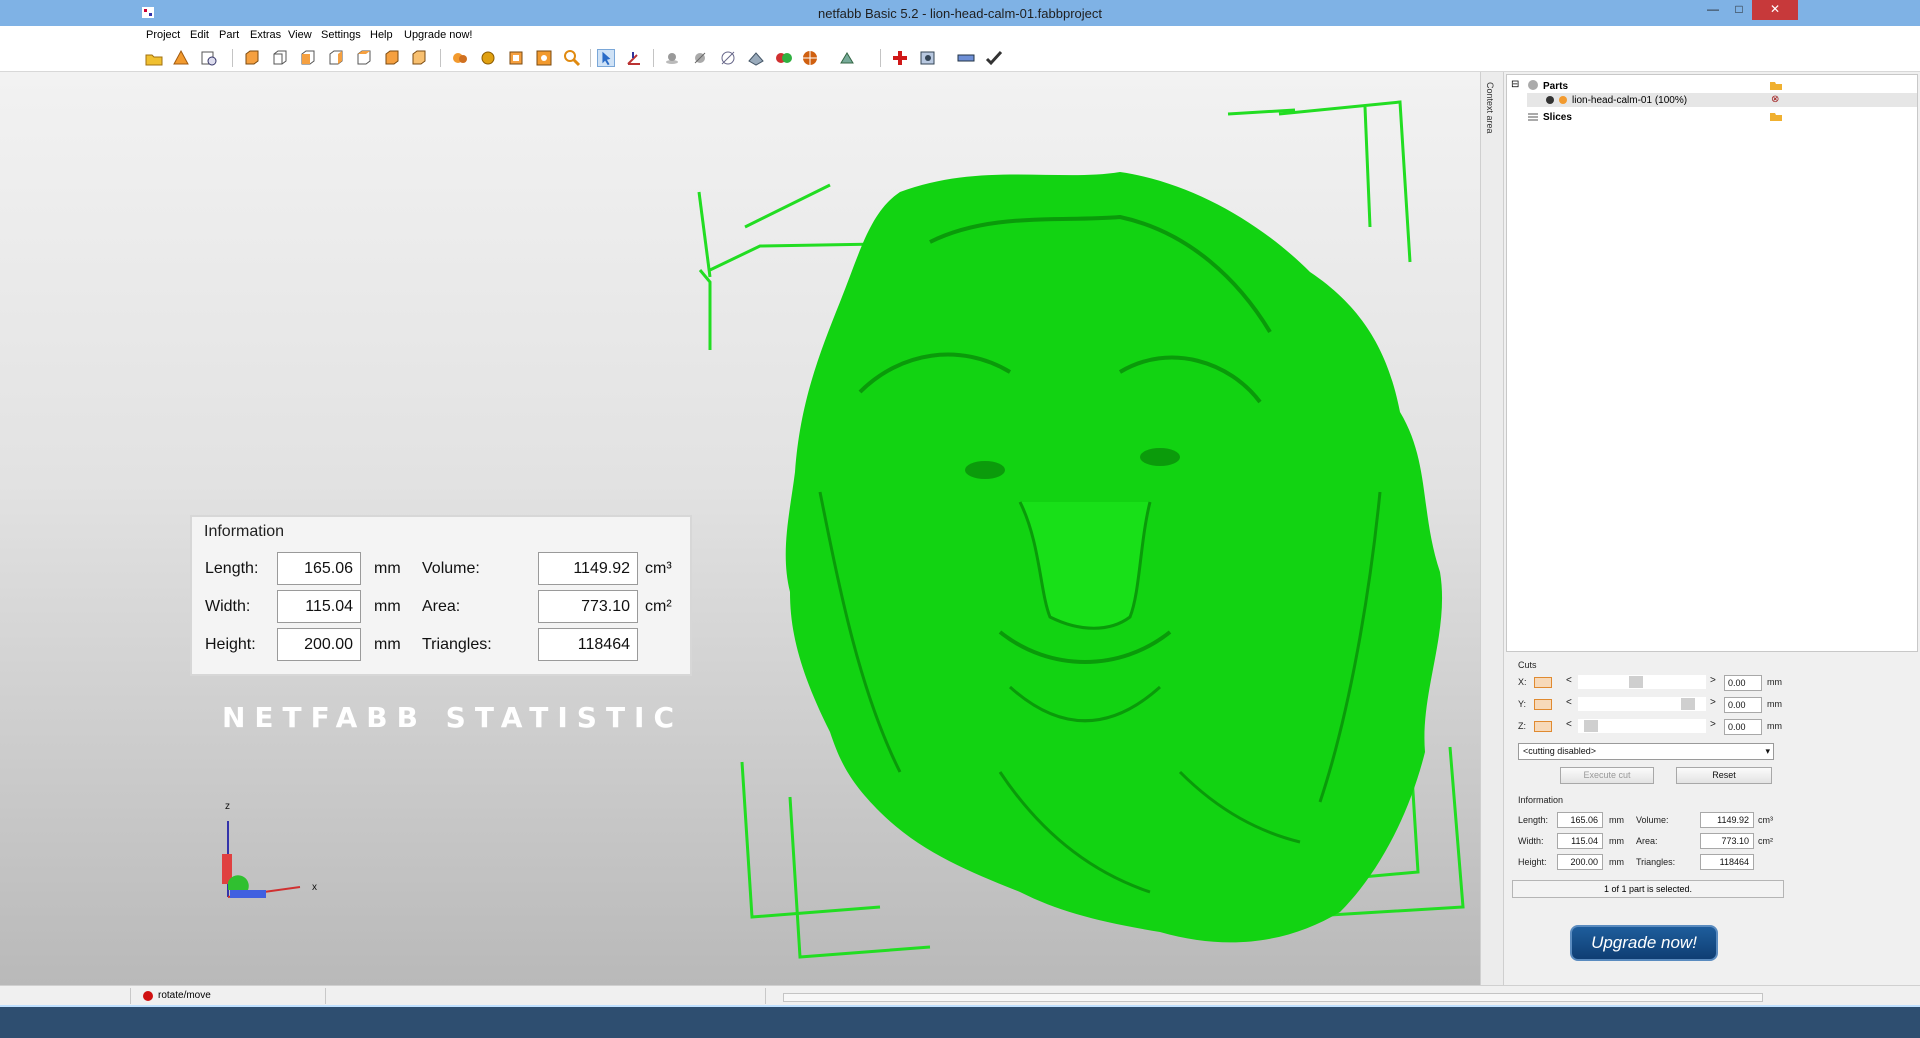  What do you see at coordinates (1713, 10) in the screenshot?
I see `minimize-button: —` at bounding box center [1713, 10].